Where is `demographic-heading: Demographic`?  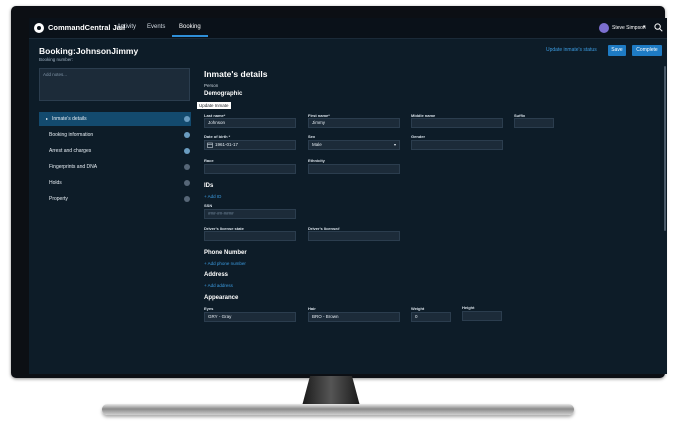 demographic-heading: Demographic is located at coordinates (223, 94).